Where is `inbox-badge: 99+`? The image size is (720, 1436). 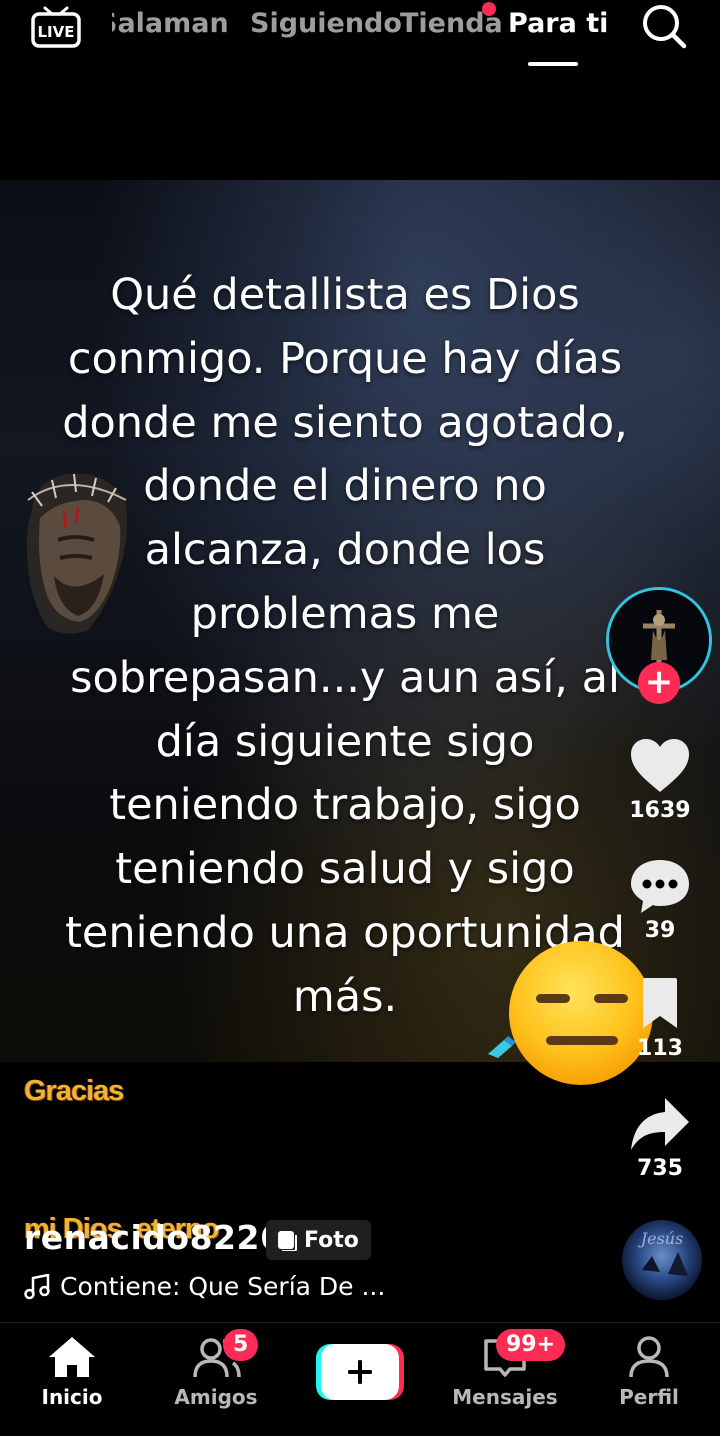 inbox-badge: 99+ is located at coordinates (531, 1345).